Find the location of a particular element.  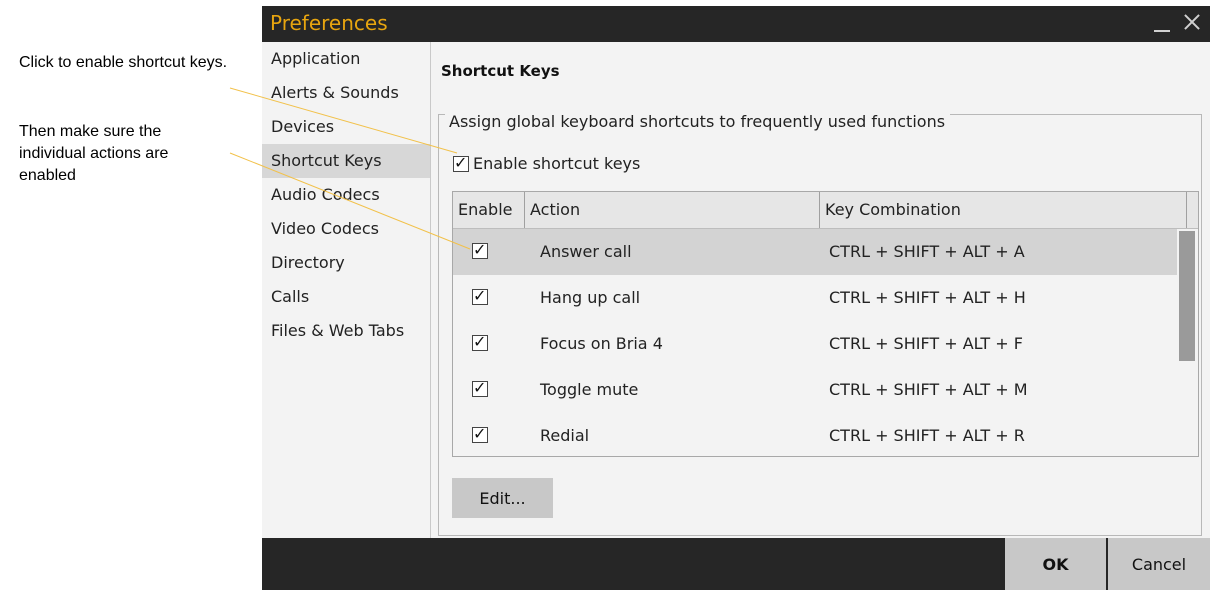

table-scrollbar is located at coordinates (1187, 342).